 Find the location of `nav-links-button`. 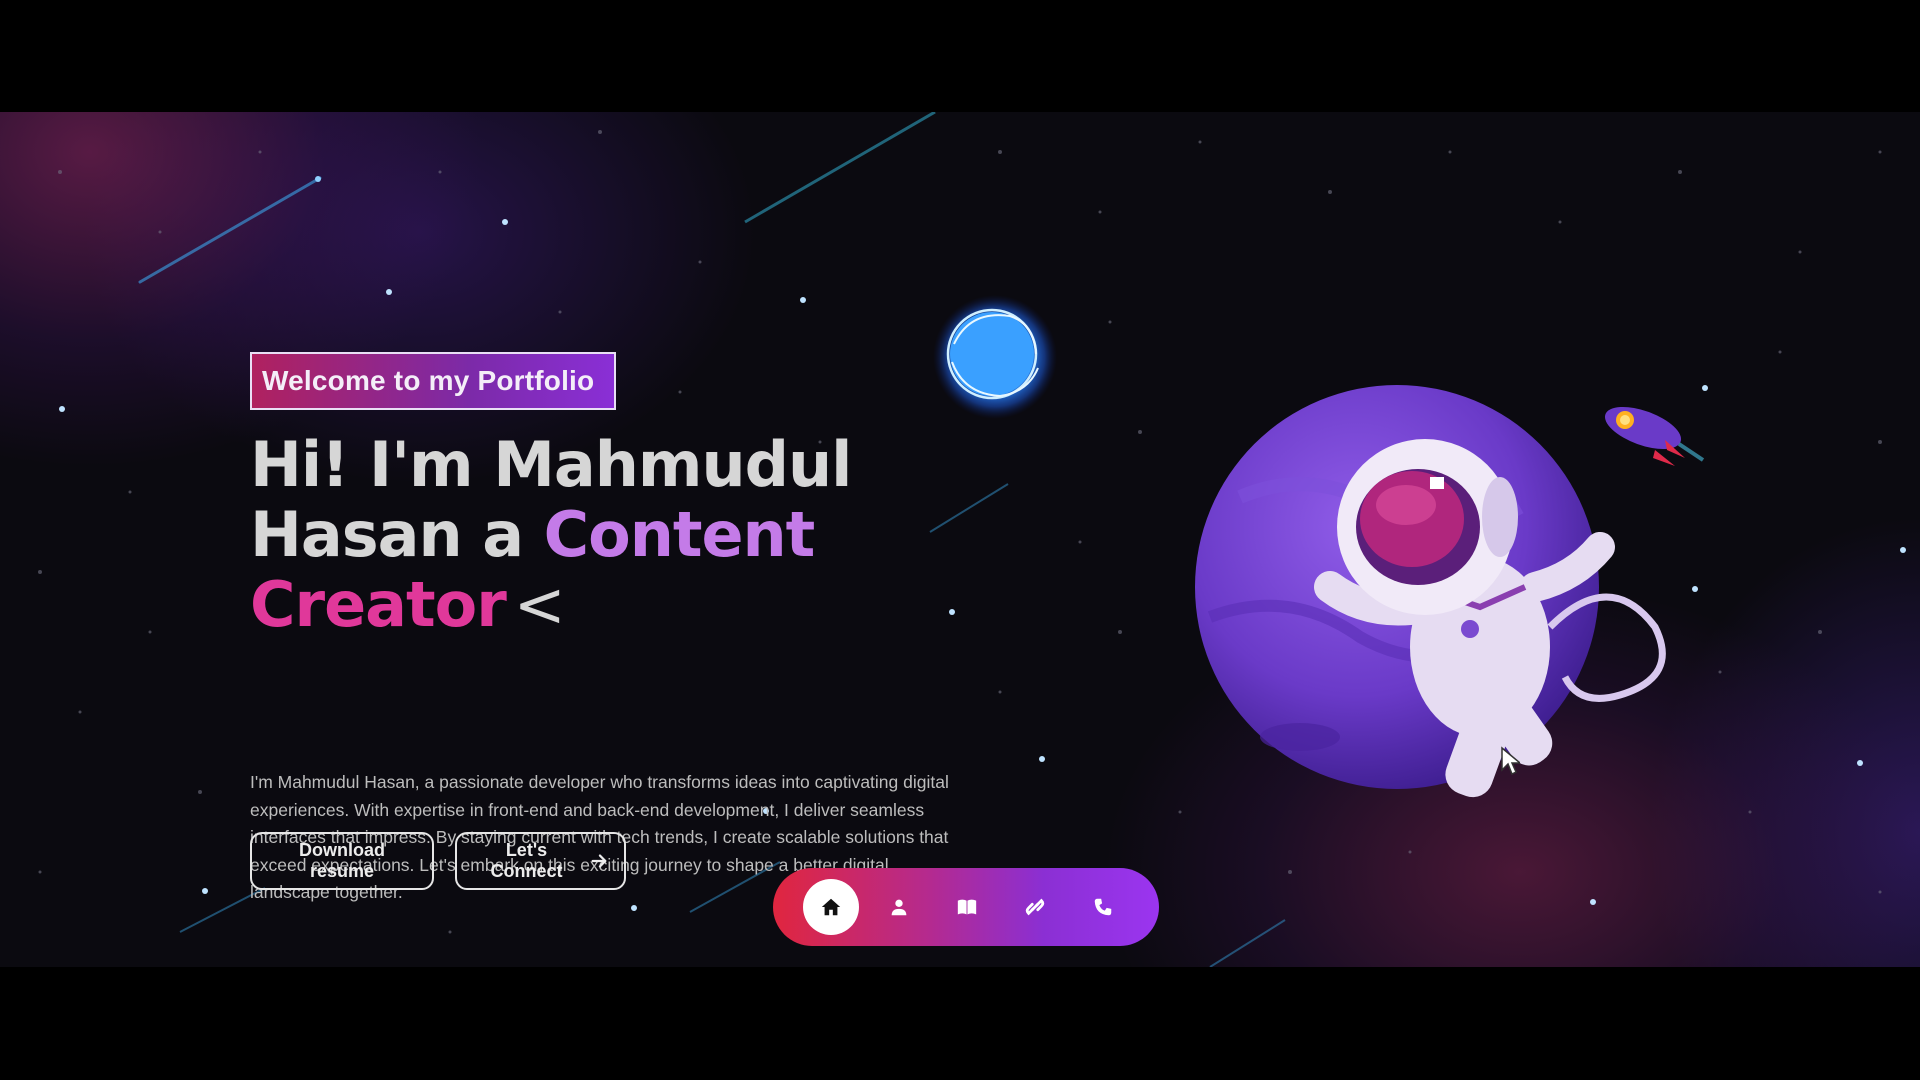

nav-links-button is located at coordinates (1035, 907).